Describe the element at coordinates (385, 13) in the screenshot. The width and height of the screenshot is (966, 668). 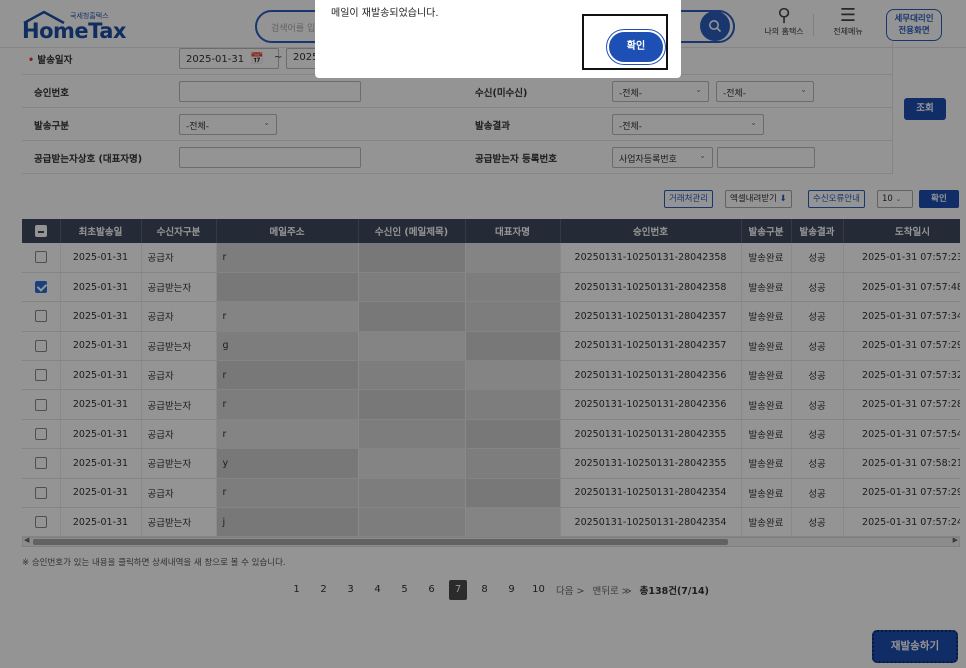
I see `alert-message: 메일이 재발송되었습니다.` at that location.